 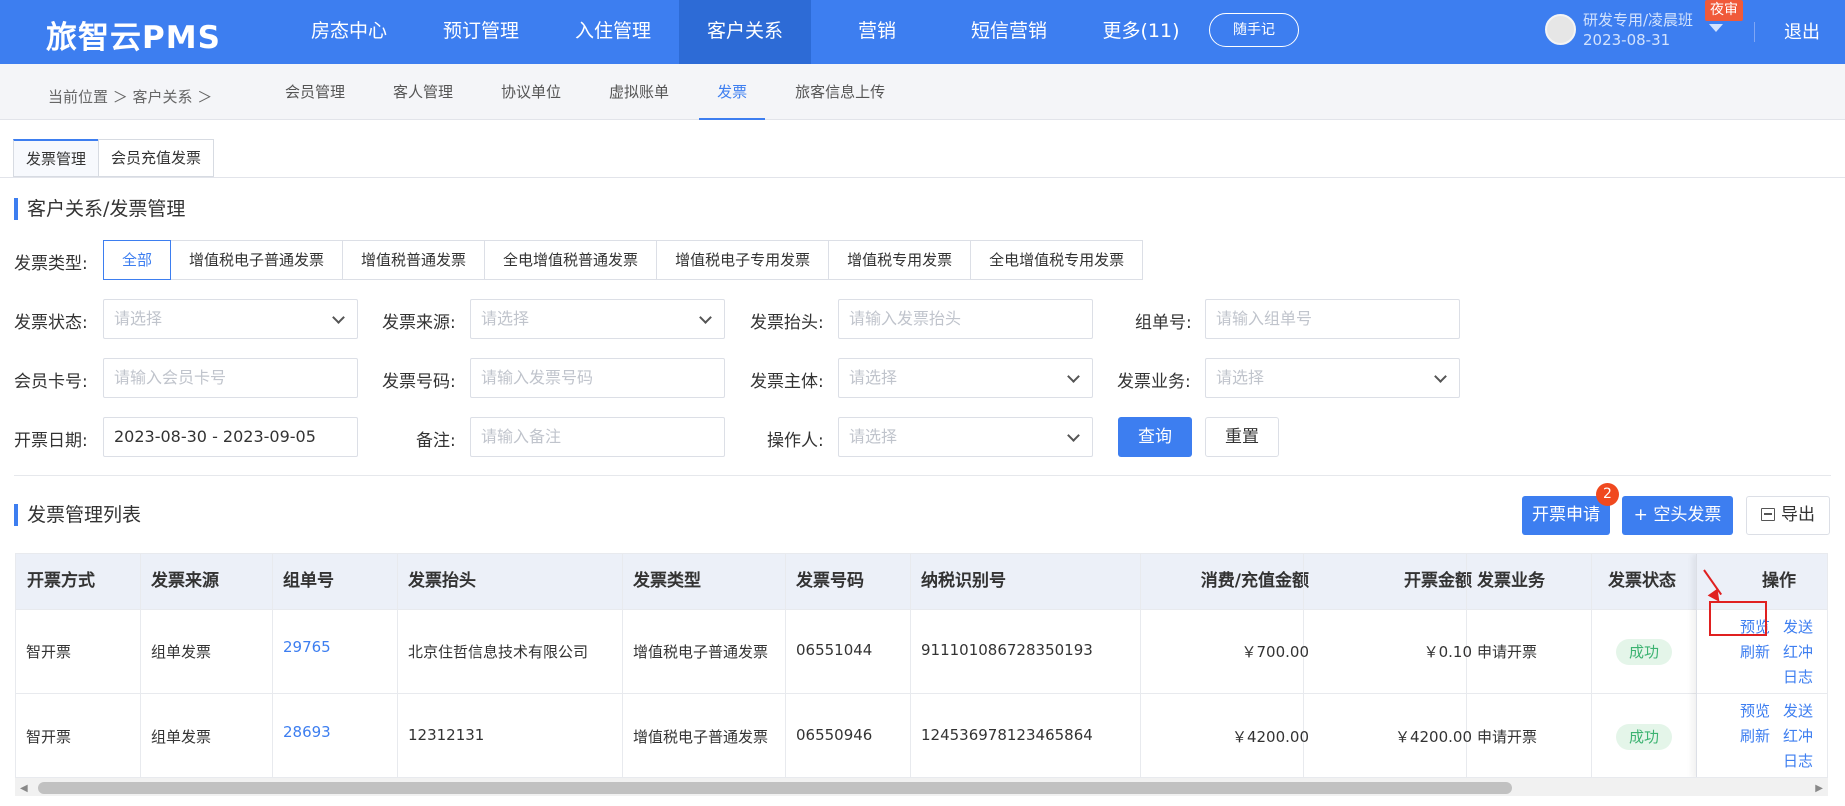 I want to click on subnav-agreement-unit: 协议单位, so click(x=531, y=92).